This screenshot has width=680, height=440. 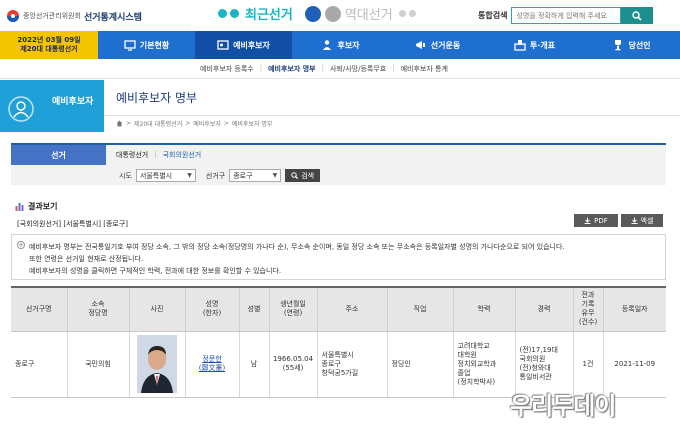 I want to click on nav-item-winners: 당선인, so click(x=631, y=45).